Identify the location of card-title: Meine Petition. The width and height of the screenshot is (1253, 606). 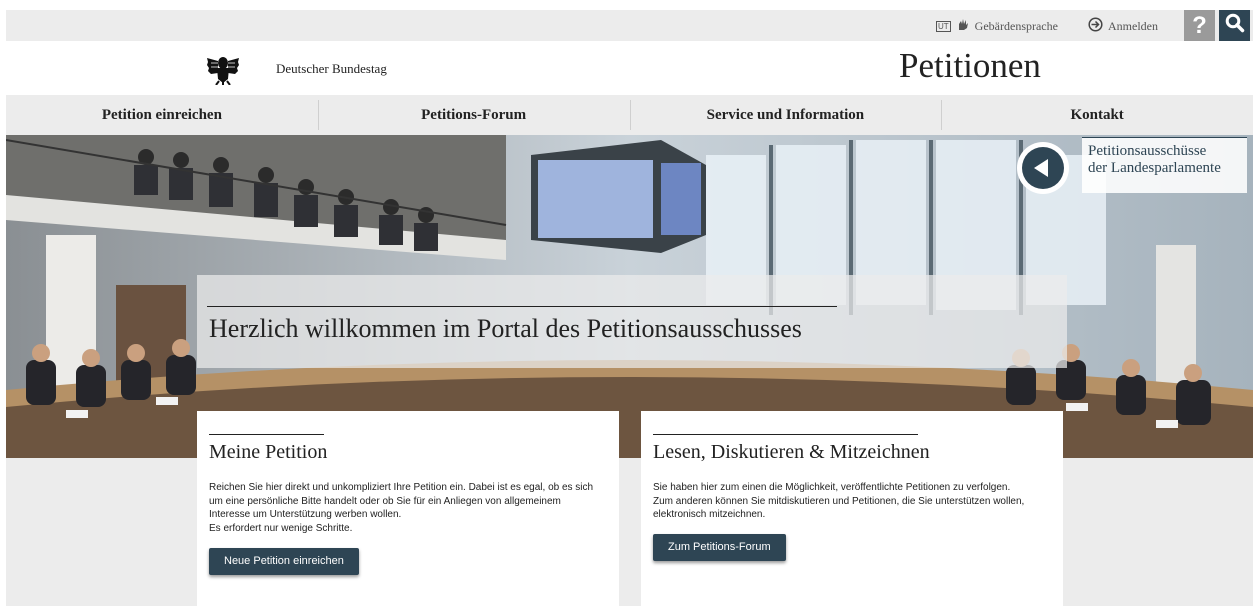
(268, 452).